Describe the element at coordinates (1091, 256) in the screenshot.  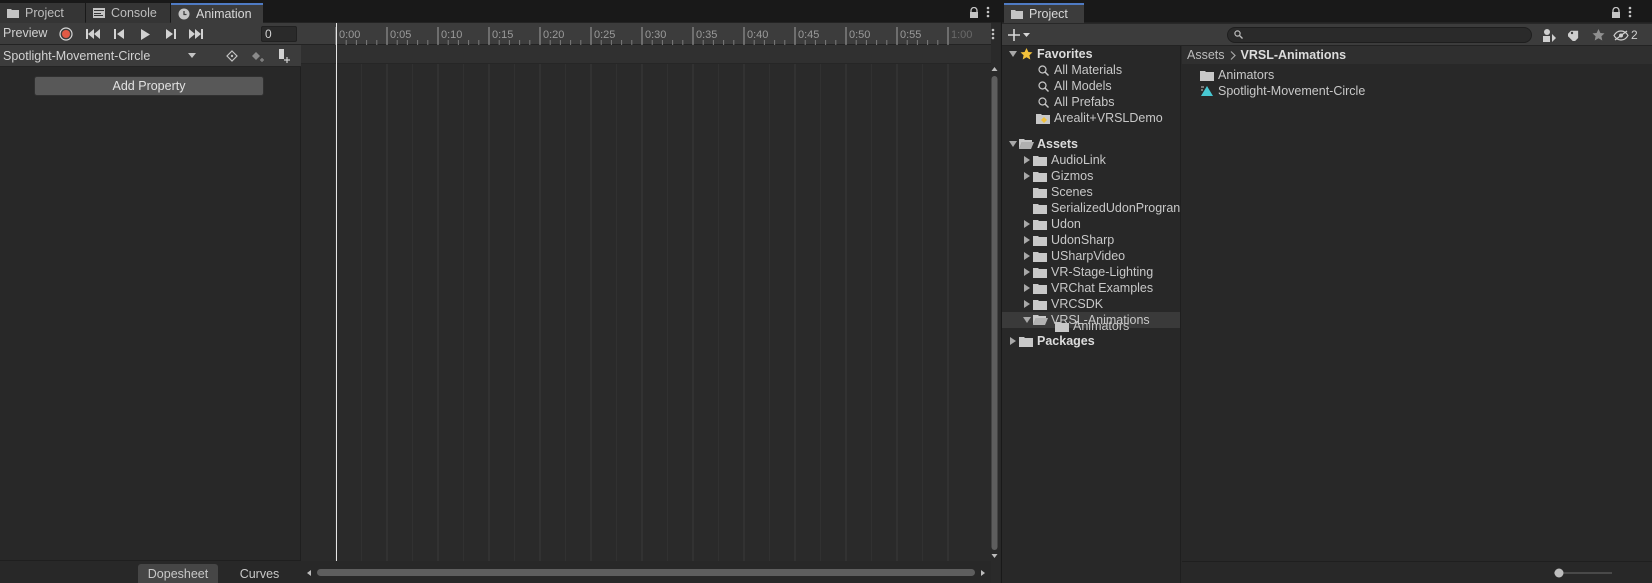
I see `tree-asset-folder: USharpVideo` at that location.